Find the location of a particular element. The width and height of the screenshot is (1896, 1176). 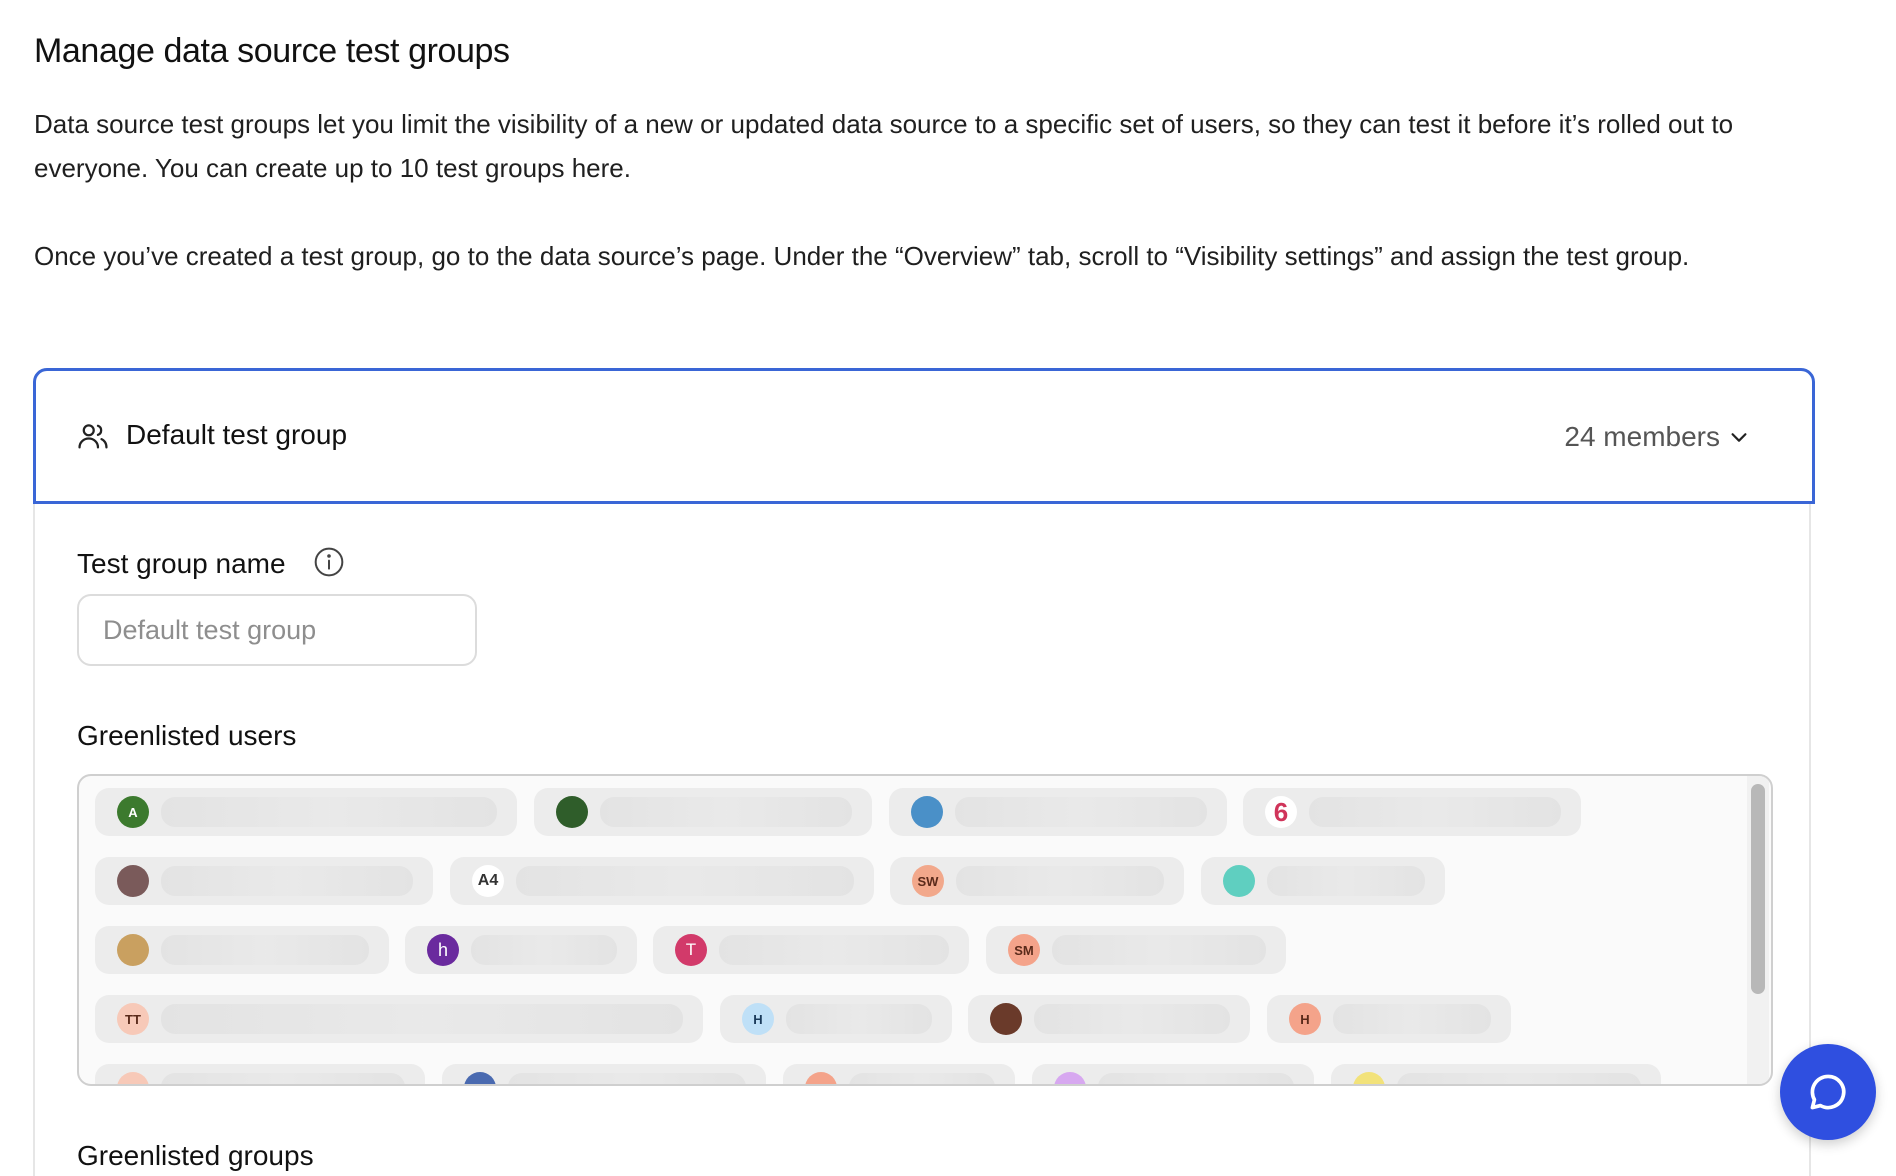

chat-support-button is located at coordinates (1828, 1092).